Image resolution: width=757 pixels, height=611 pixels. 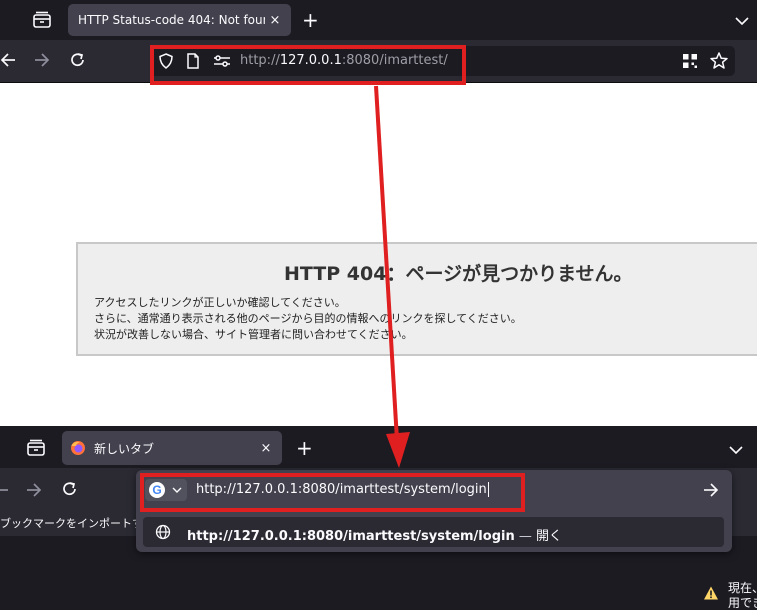 What do you see at coordinates (690, 61) in the screenshot?
I see `qr-code-icon` at bounding box center [690, 61].